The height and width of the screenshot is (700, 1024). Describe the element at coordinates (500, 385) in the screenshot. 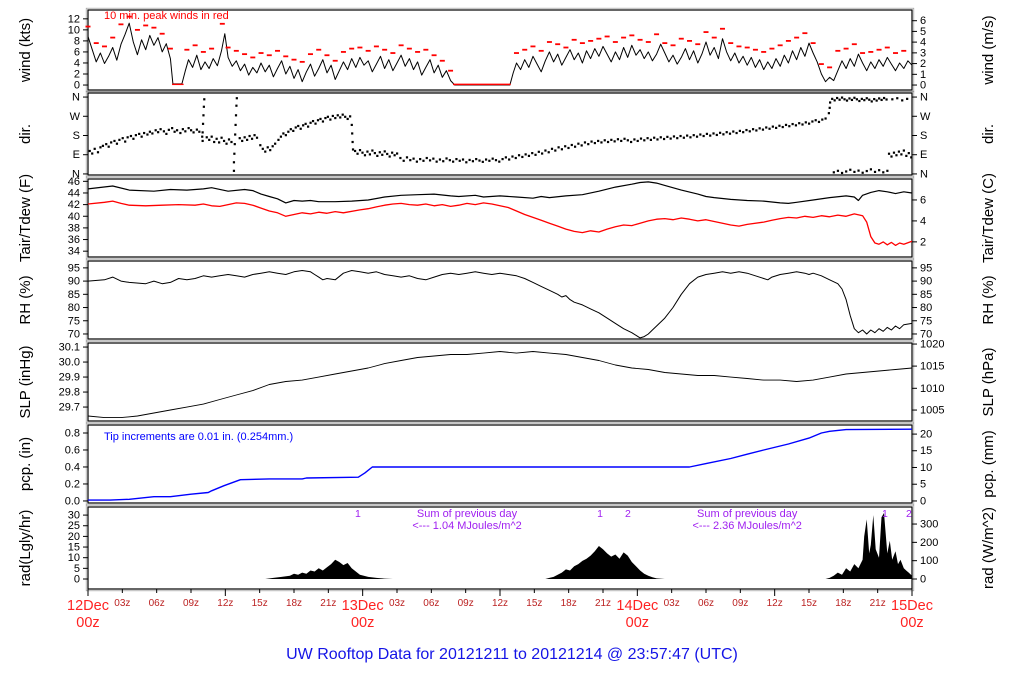

I see `series-slp` at that location.